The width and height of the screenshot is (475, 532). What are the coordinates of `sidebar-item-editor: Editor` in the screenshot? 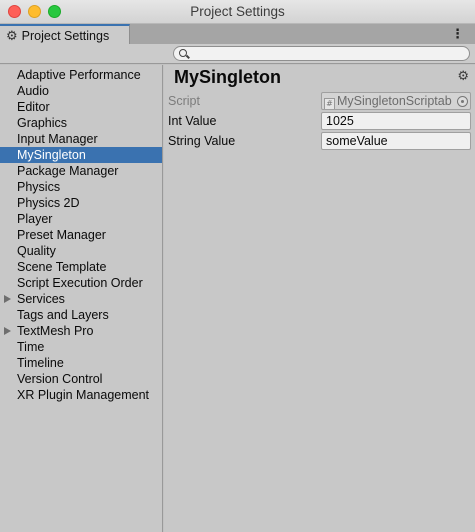 It's located at (81, 107).